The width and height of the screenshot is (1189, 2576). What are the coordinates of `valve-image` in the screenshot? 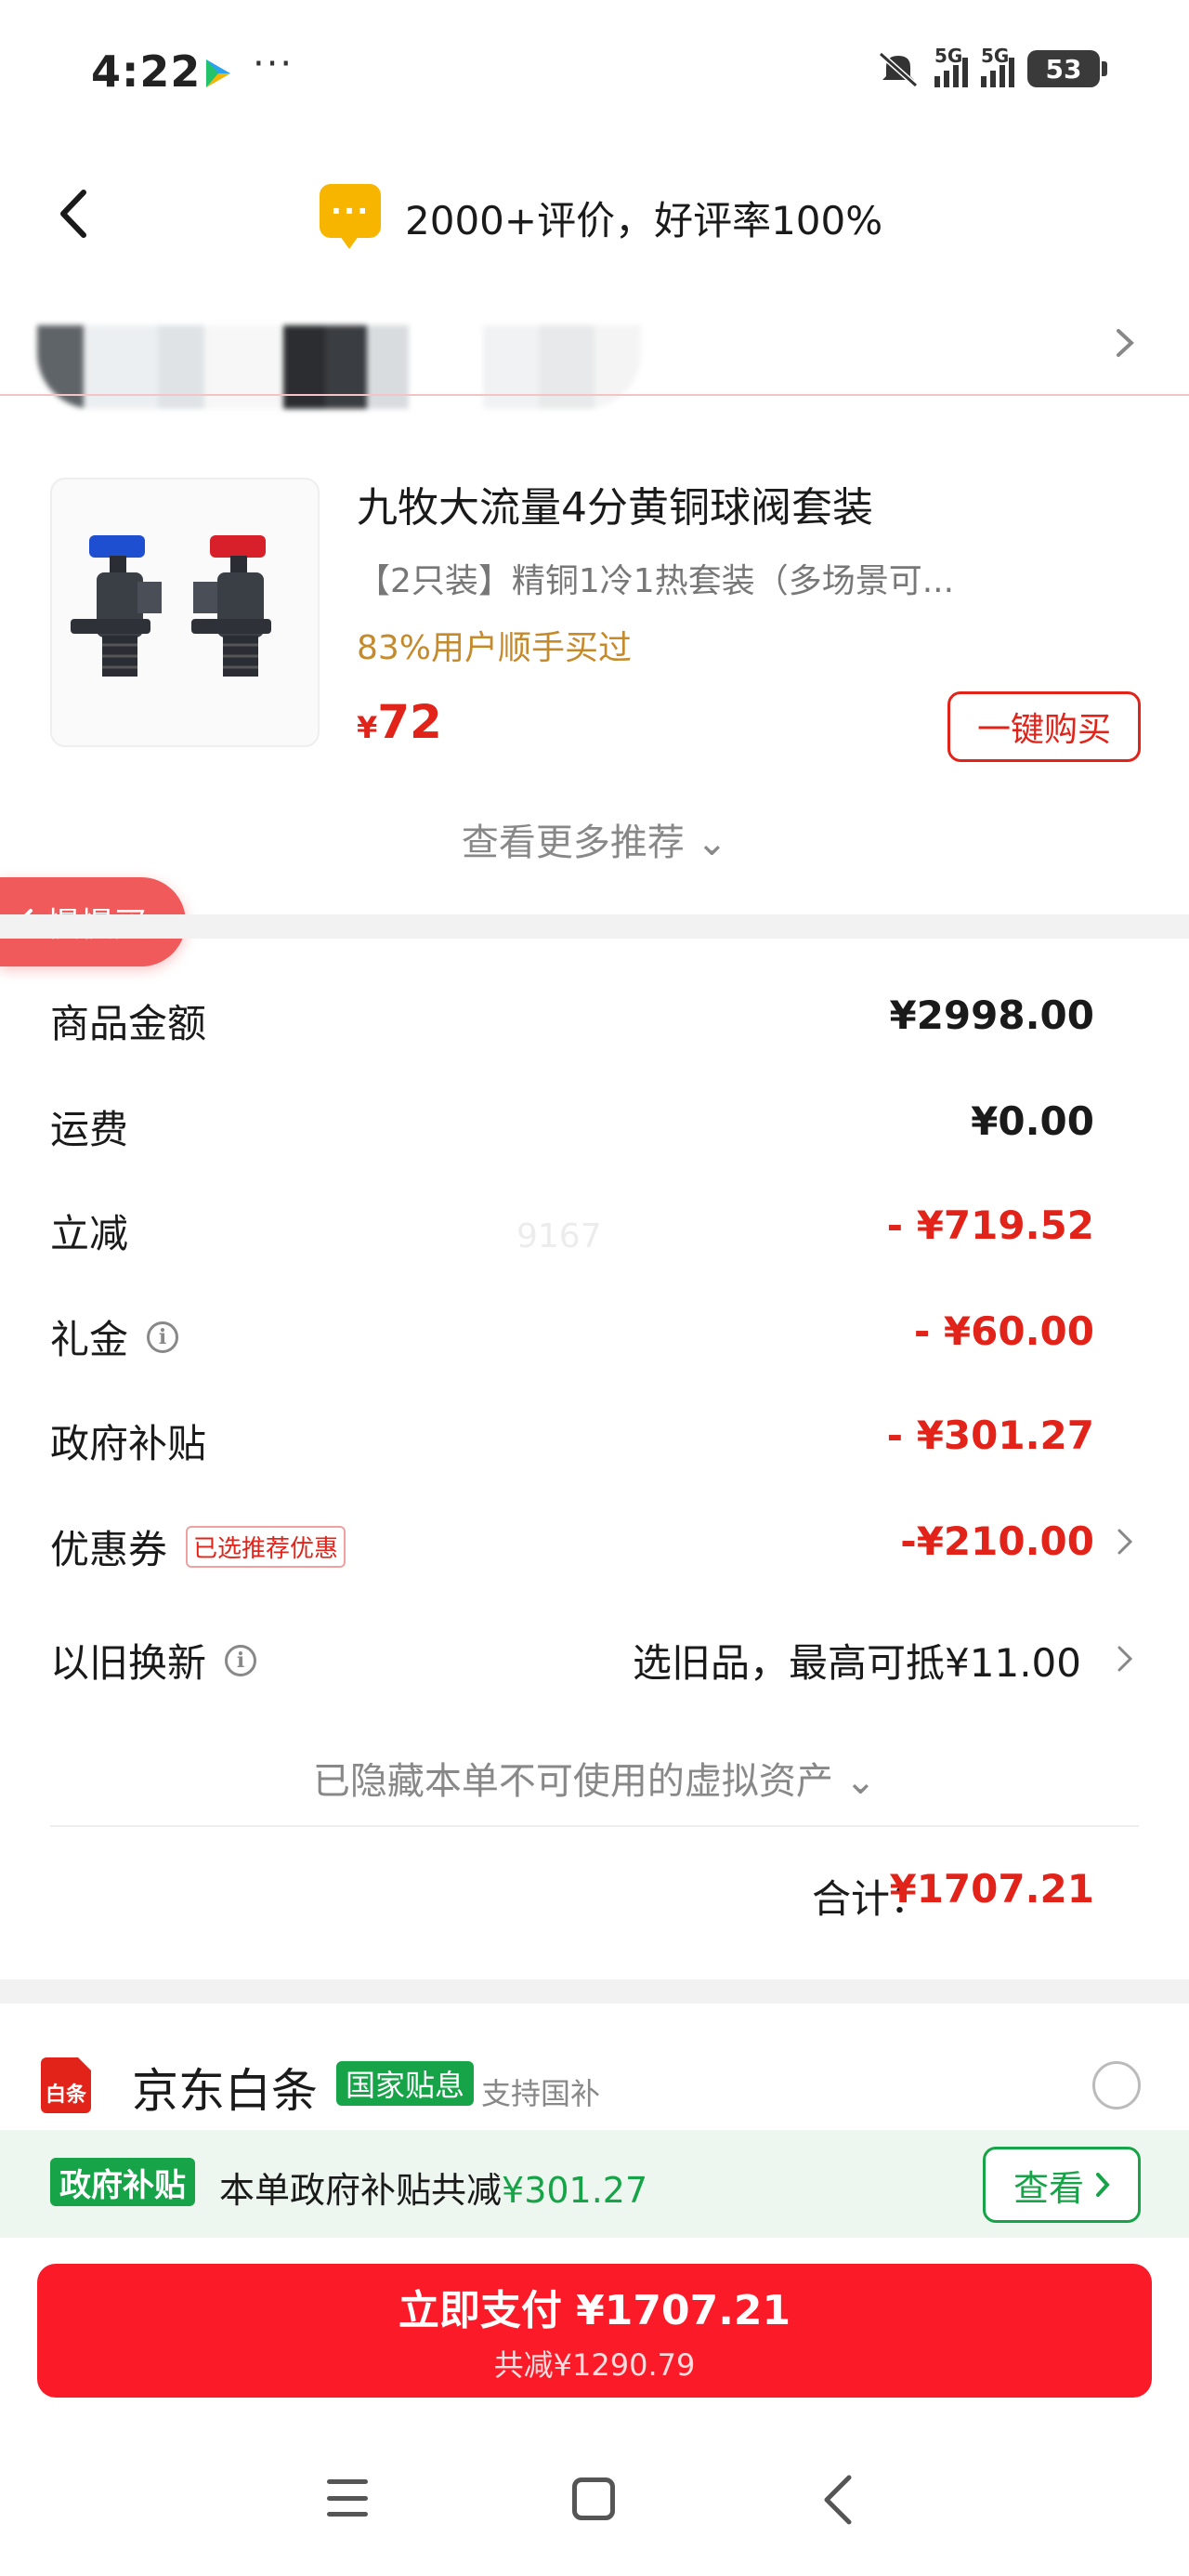 It's located at (171, 606).